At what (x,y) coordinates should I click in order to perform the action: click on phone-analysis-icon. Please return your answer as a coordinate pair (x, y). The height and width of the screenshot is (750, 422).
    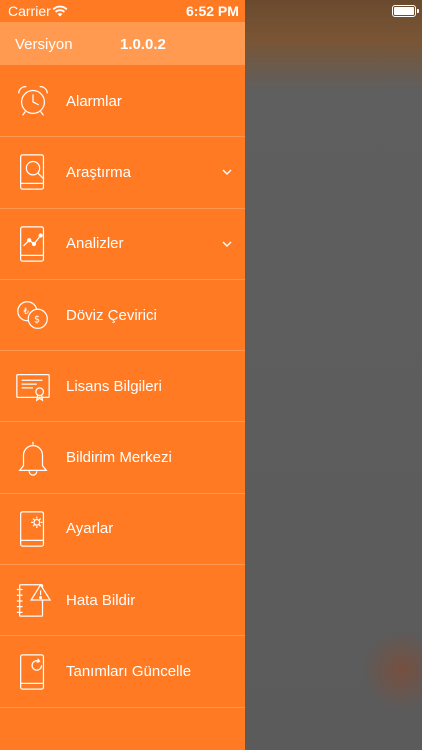
    Looking at the image, I should click on (33, 244).